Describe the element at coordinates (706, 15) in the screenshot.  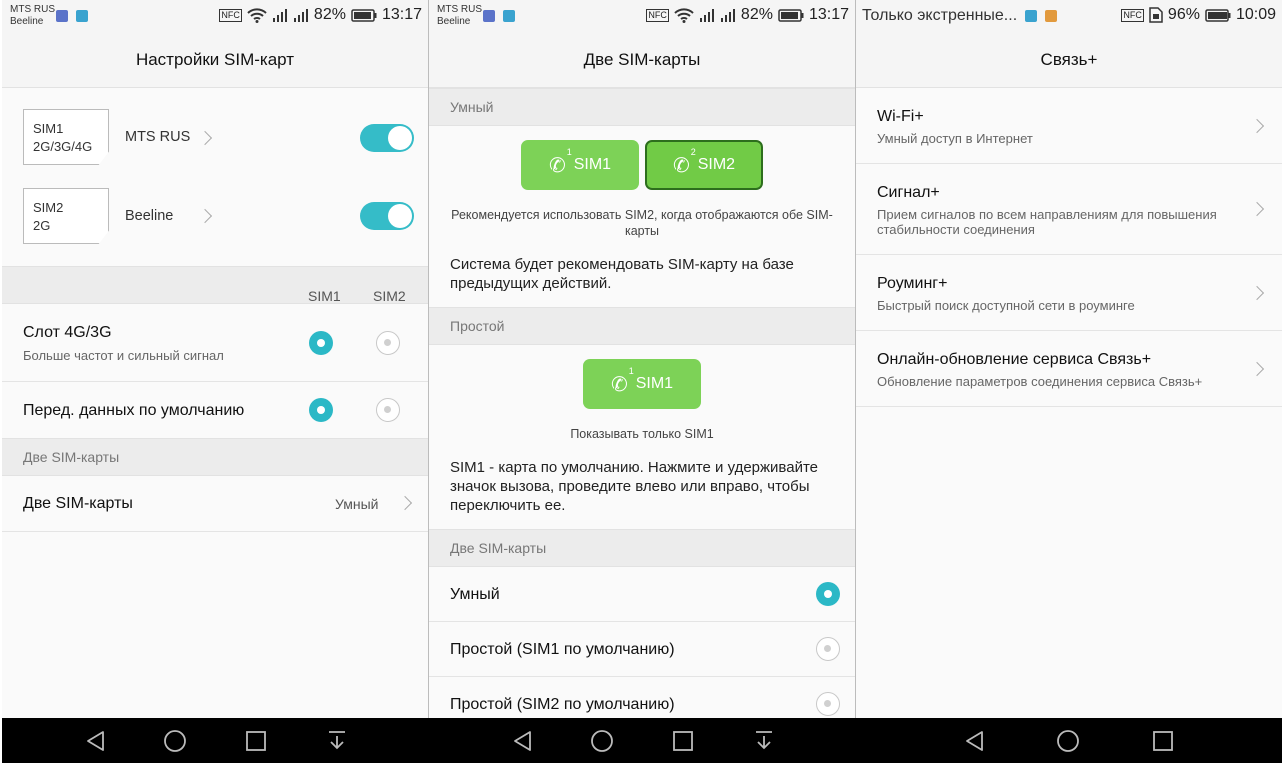
I see `signal-1-icon` at that location.